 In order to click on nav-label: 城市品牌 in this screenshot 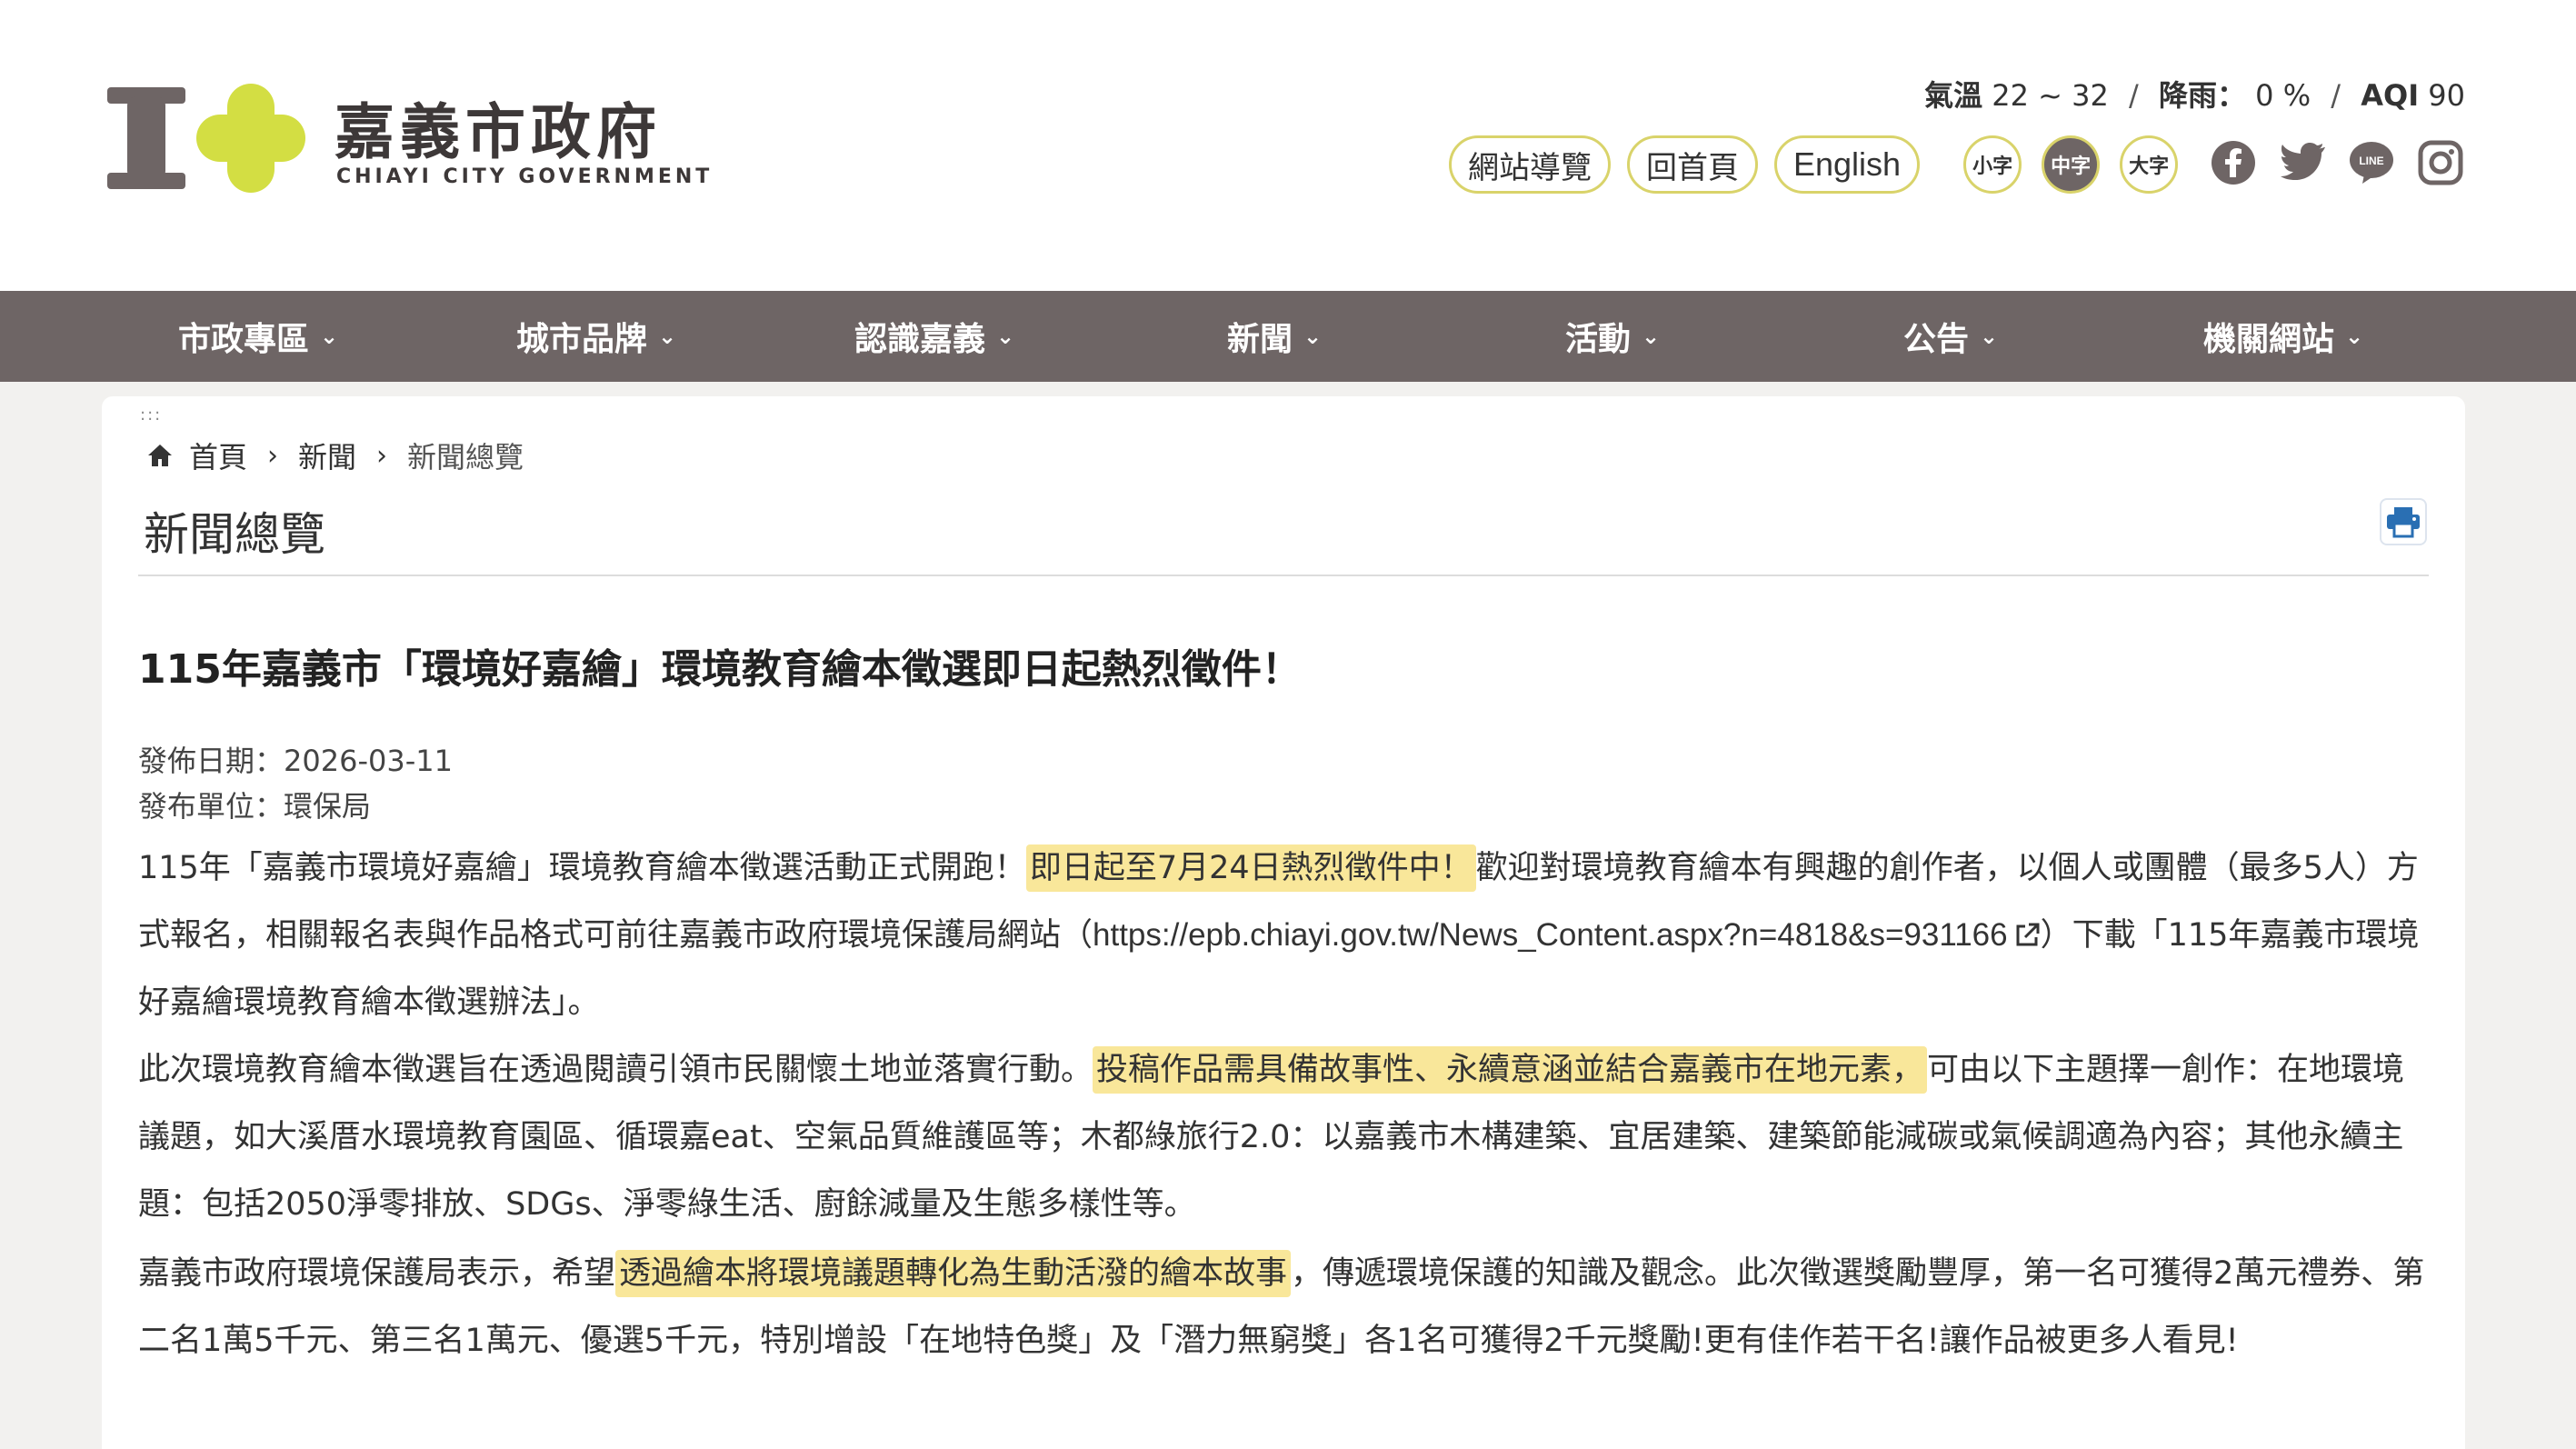, I will do `click(582, 339)`.